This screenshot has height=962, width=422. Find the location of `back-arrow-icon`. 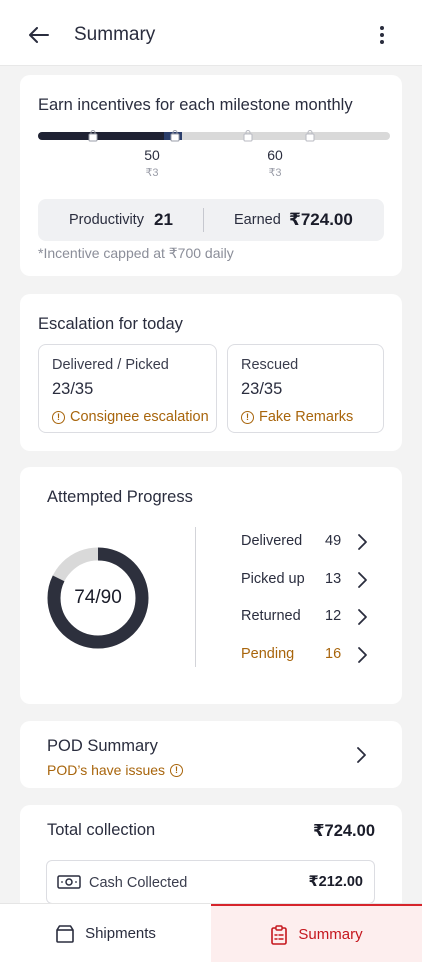

back-arrow-icon is located at coordinates (39, 35).